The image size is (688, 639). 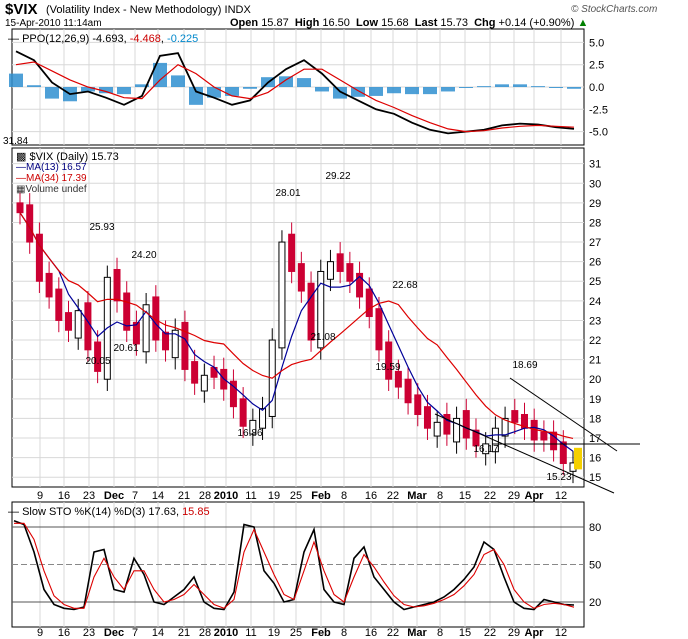 I want to click on y-tick-label: 50, so click(x=595, y=566).